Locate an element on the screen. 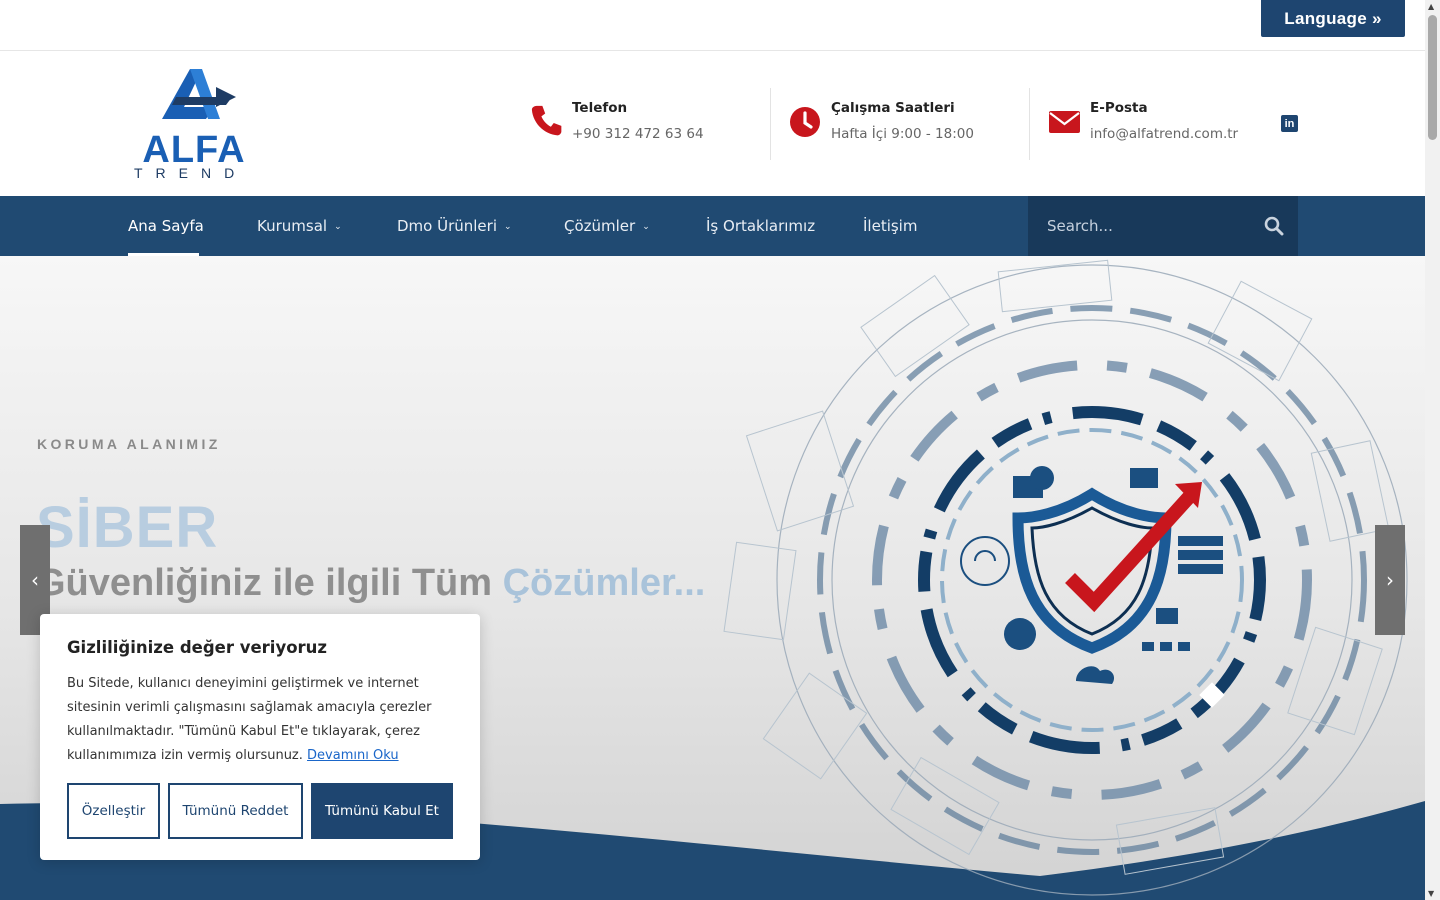 This screenshot has height=900, width=1440. hero-heading: SİBER is located at coordinates (127, 527).